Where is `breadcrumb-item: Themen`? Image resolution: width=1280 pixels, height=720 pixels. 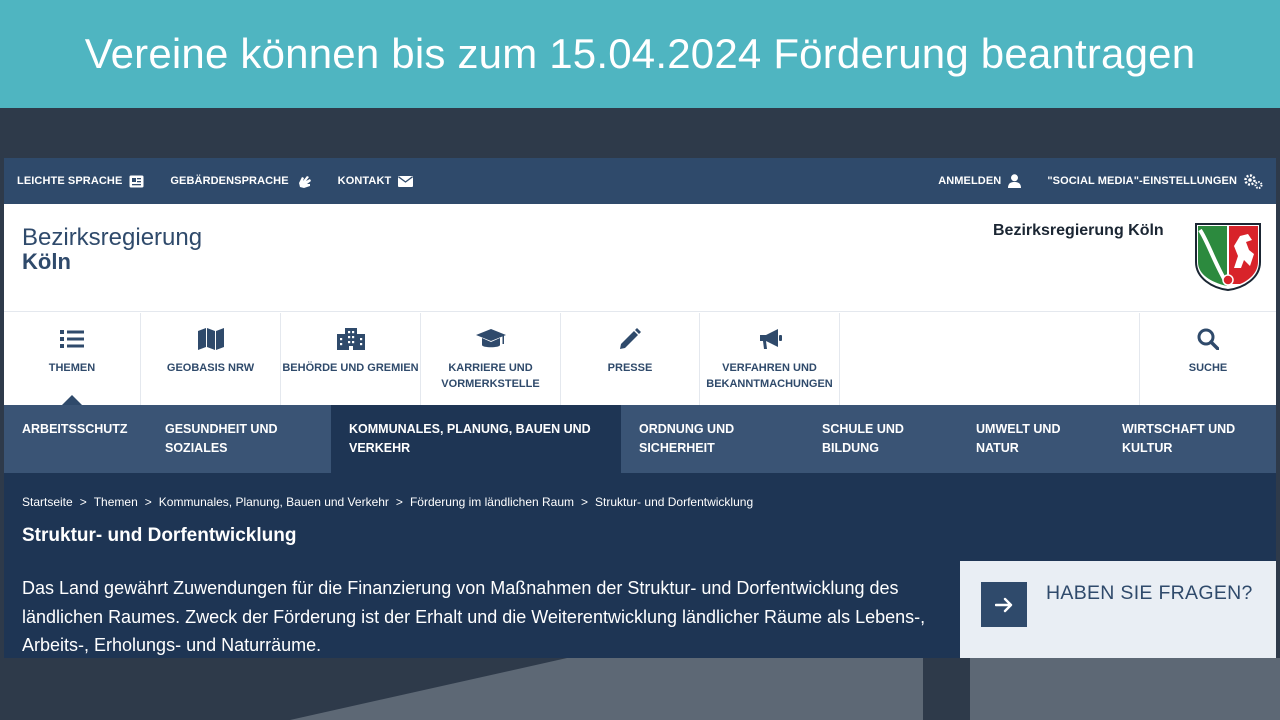
breadcrumb-item: Themen is located at coordinates (116, 502).